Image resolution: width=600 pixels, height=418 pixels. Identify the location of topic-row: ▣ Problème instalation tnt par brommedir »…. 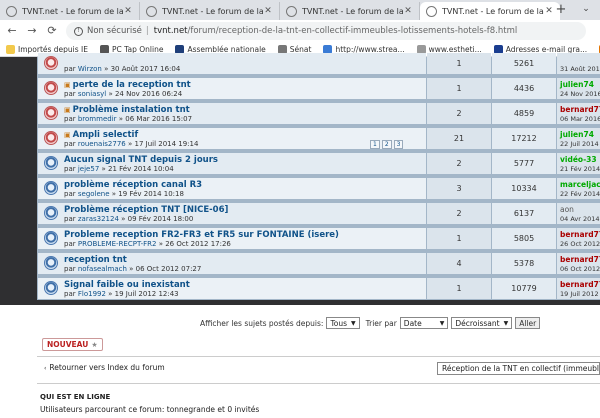
(318, 113).